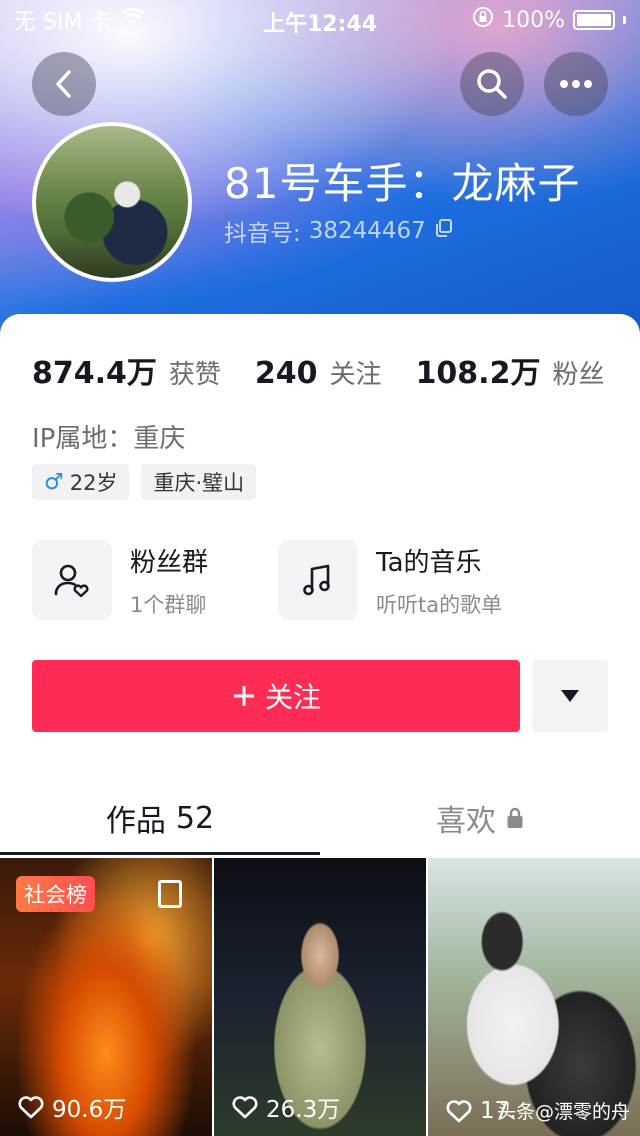 Image resolution: width=640 pixels, height=1136 pixels. Describe the element at coordinates (355, 375) in the screenshot. I see `stat-following-label: 关注` at that location.